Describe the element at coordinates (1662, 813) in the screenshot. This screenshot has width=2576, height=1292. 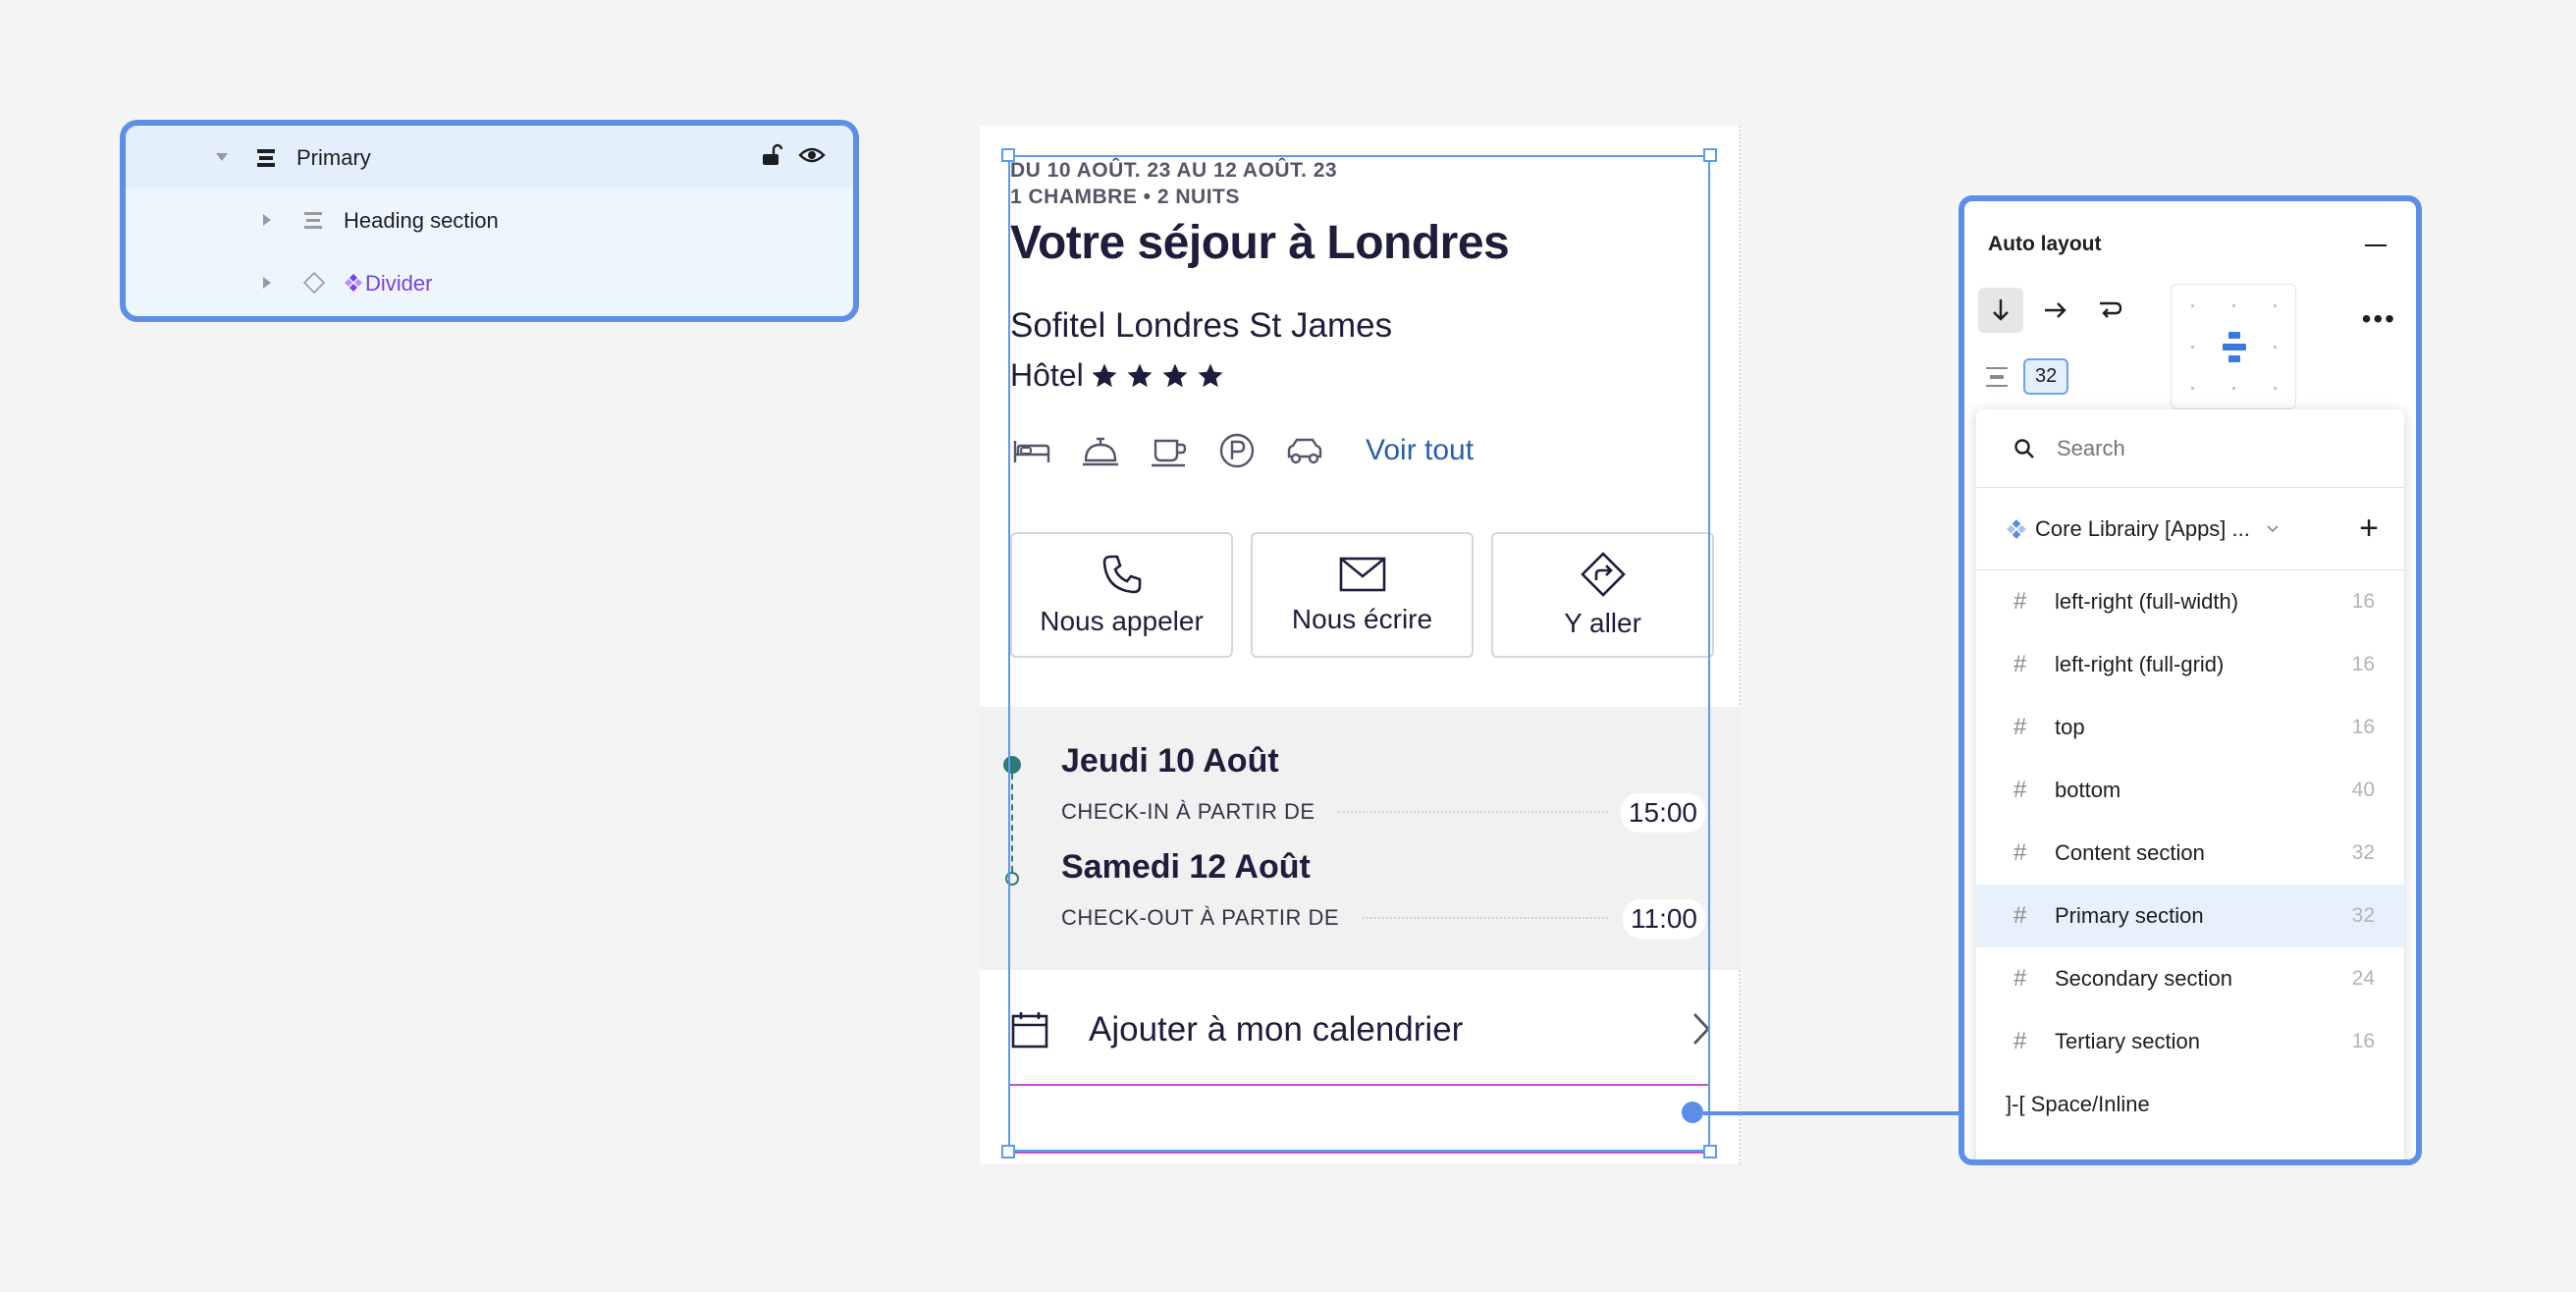
I see `checkin-time: 15:00` at that location.